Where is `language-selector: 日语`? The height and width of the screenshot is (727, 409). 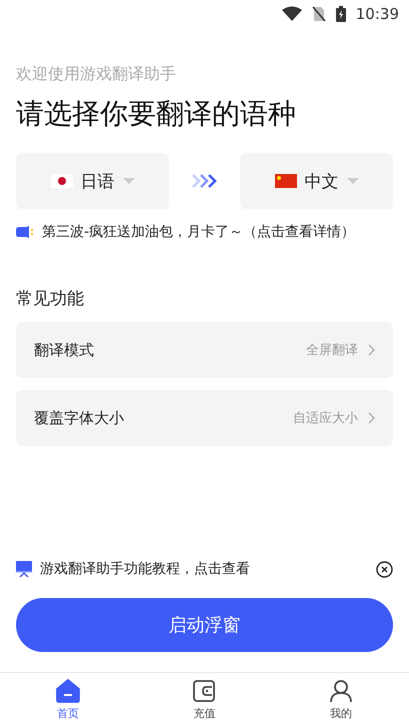
language-selector: 日语 is located at coordinates (92, 181).